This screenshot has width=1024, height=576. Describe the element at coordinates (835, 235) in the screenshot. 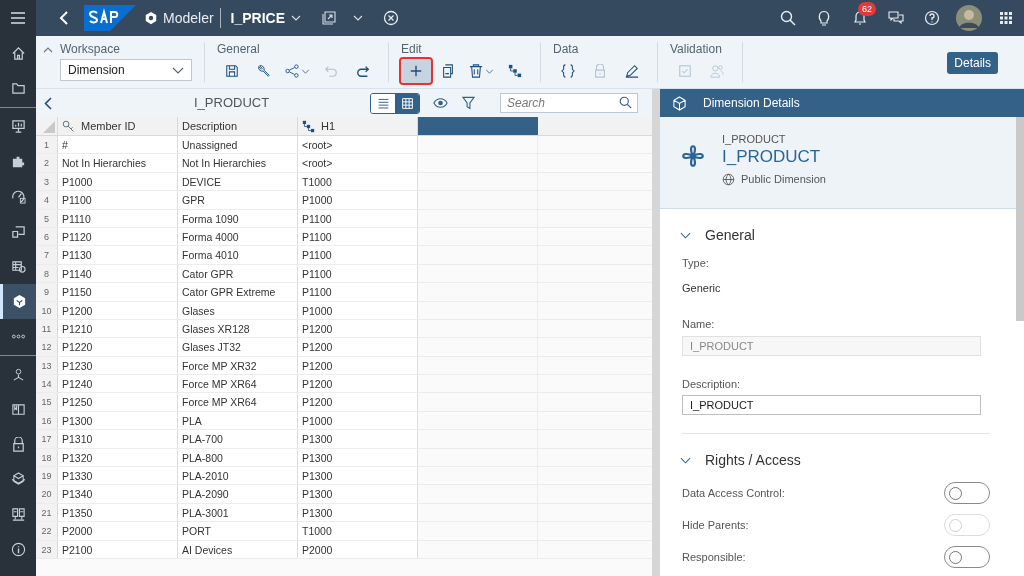

I see `section-header: General` at that location.